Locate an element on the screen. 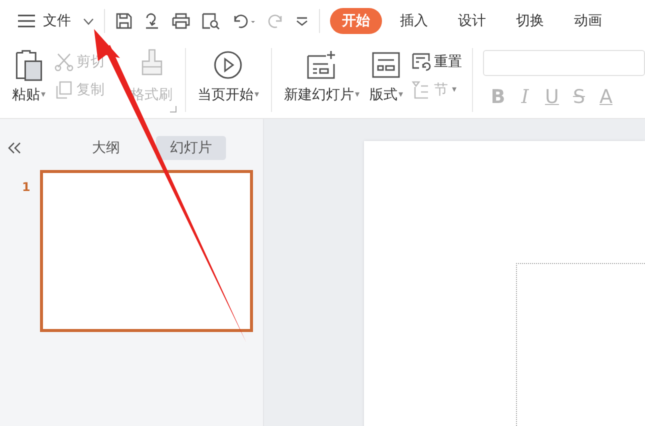 Image resolution: width=645 pixels, height=426 pixels. new-slide-icon is located at coordinates (322, 65).